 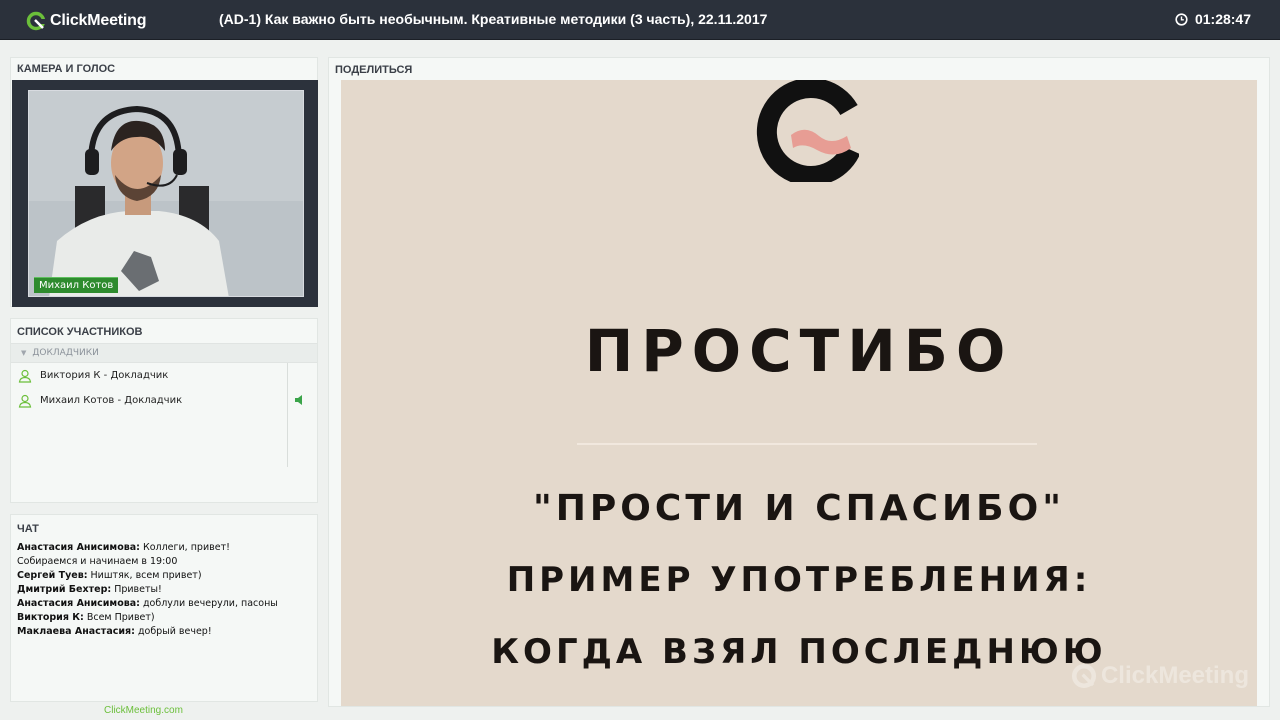 What do you see at coordinates (374, 70) in the screenshot?
I see `share-panel-title: ПОДЕЛИТЬСЯ` at bounding box center [374, 70].